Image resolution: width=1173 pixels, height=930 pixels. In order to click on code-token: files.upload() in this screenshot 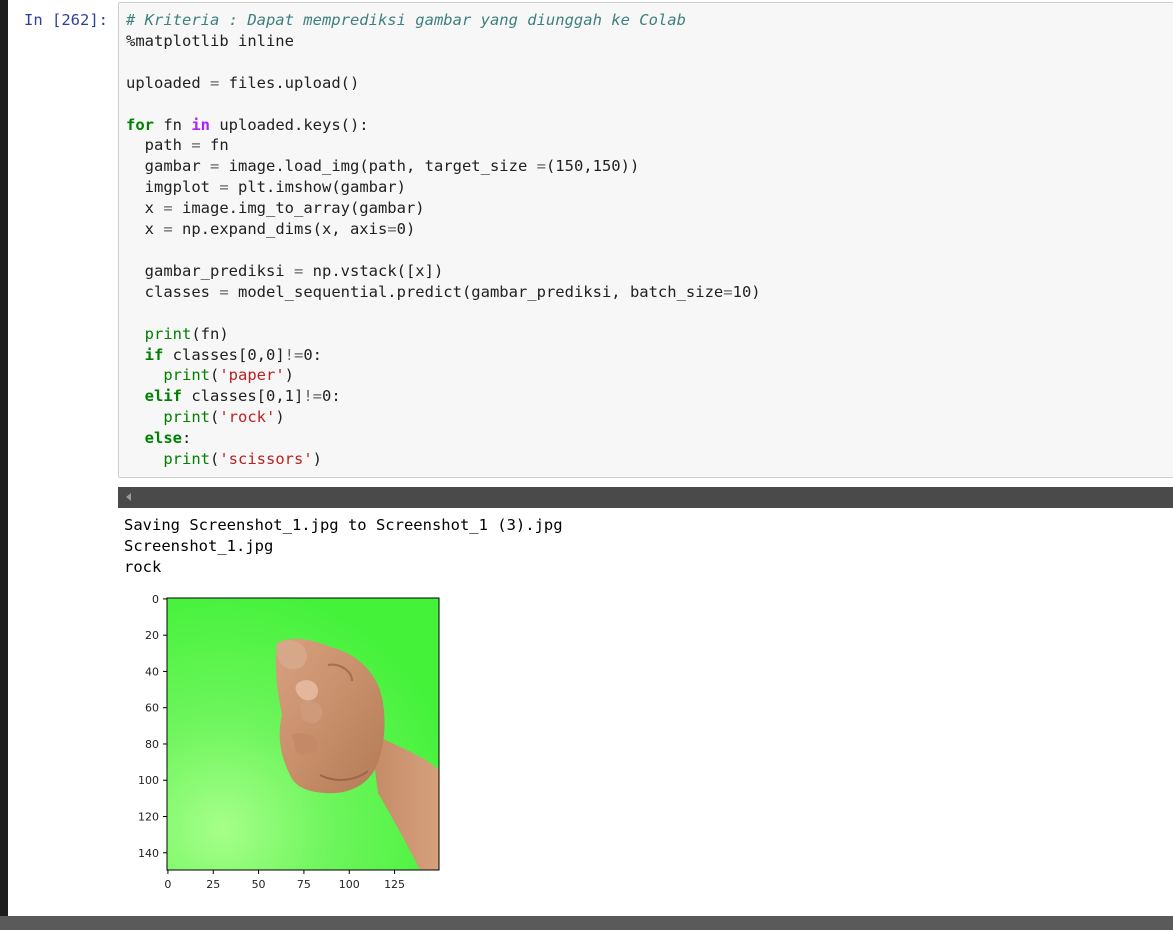, I will do `click(289, 82)`.